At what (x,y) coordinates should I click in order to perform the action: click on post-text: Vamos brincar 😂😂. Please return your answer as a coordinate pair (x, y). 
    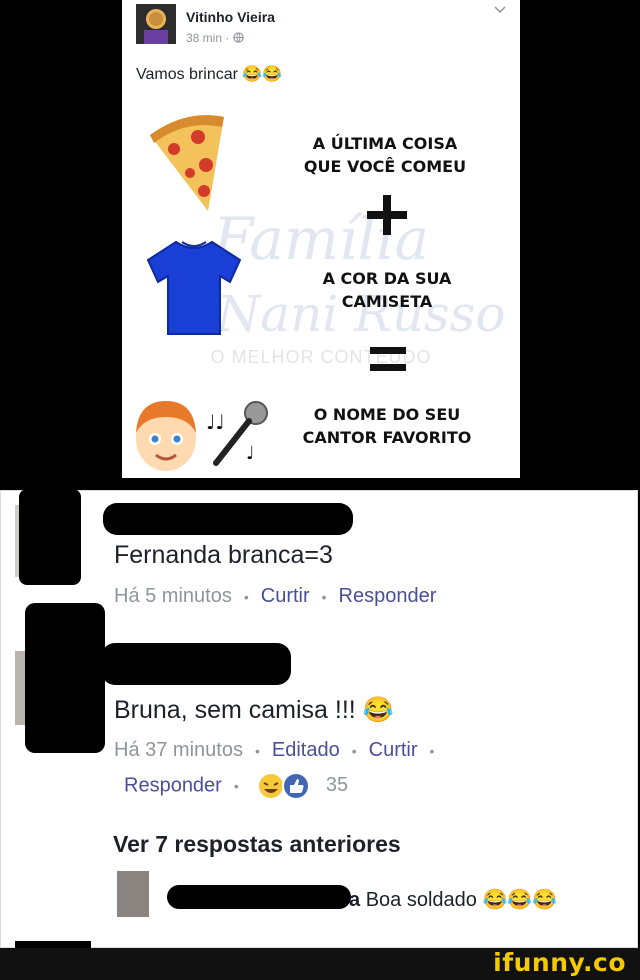
    Looking at the image, I should click on (209, 74).